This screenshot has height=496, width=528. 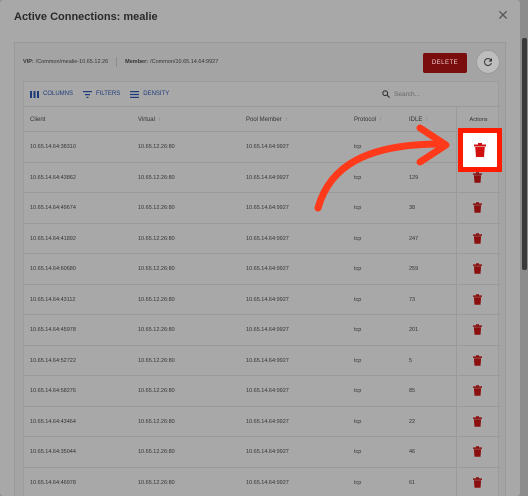 What do you see at coordinates (137, 62) in the screenshot?
I see `member-label: Member:` at bounding box center [137, 62].